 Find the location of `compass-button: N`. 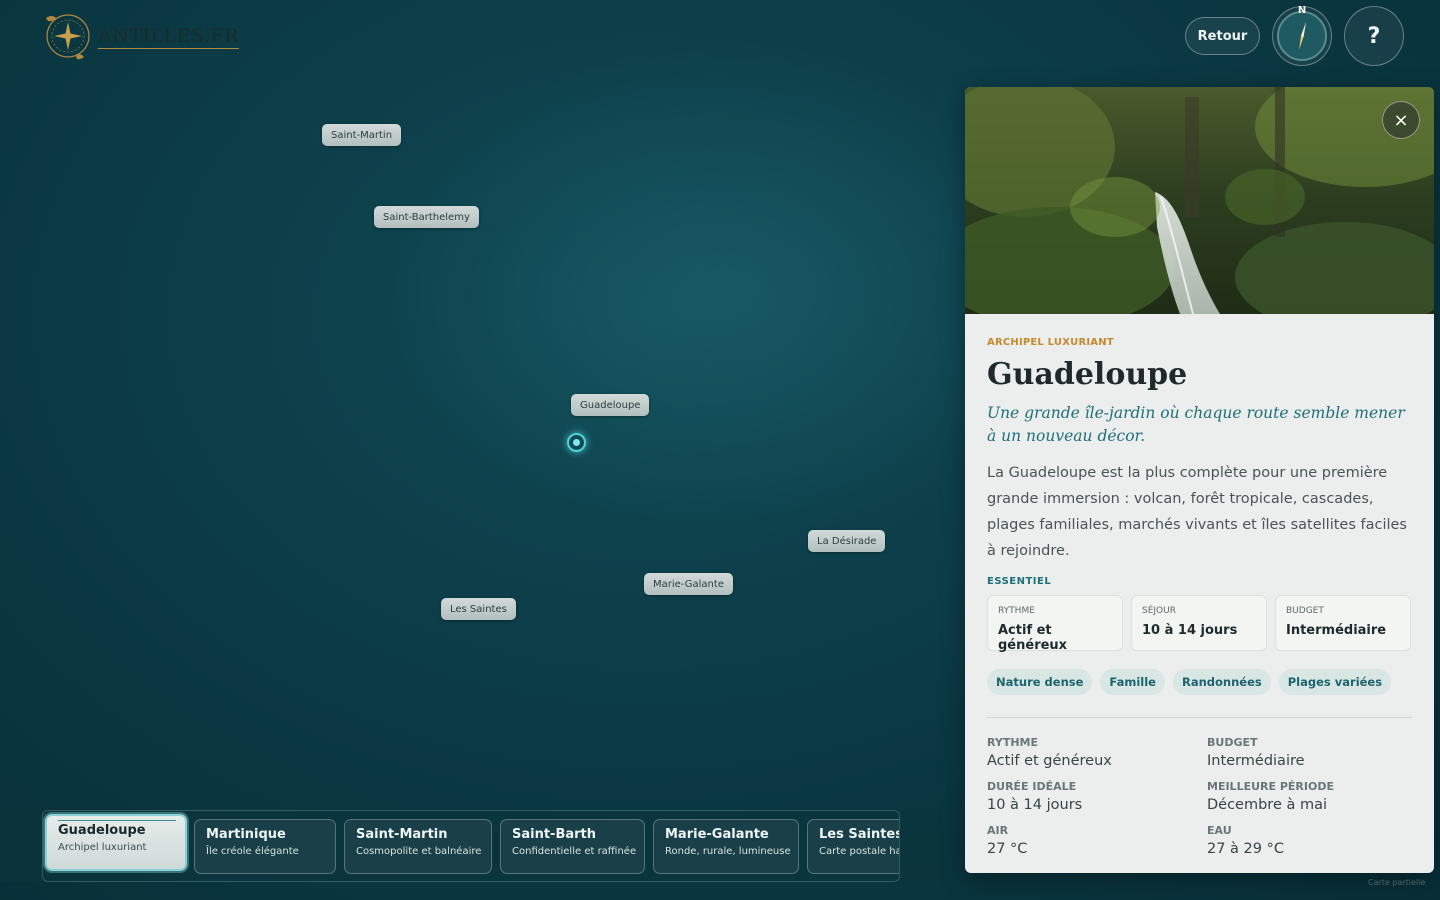

compass-button: N is located at coordinates (1302, 35).